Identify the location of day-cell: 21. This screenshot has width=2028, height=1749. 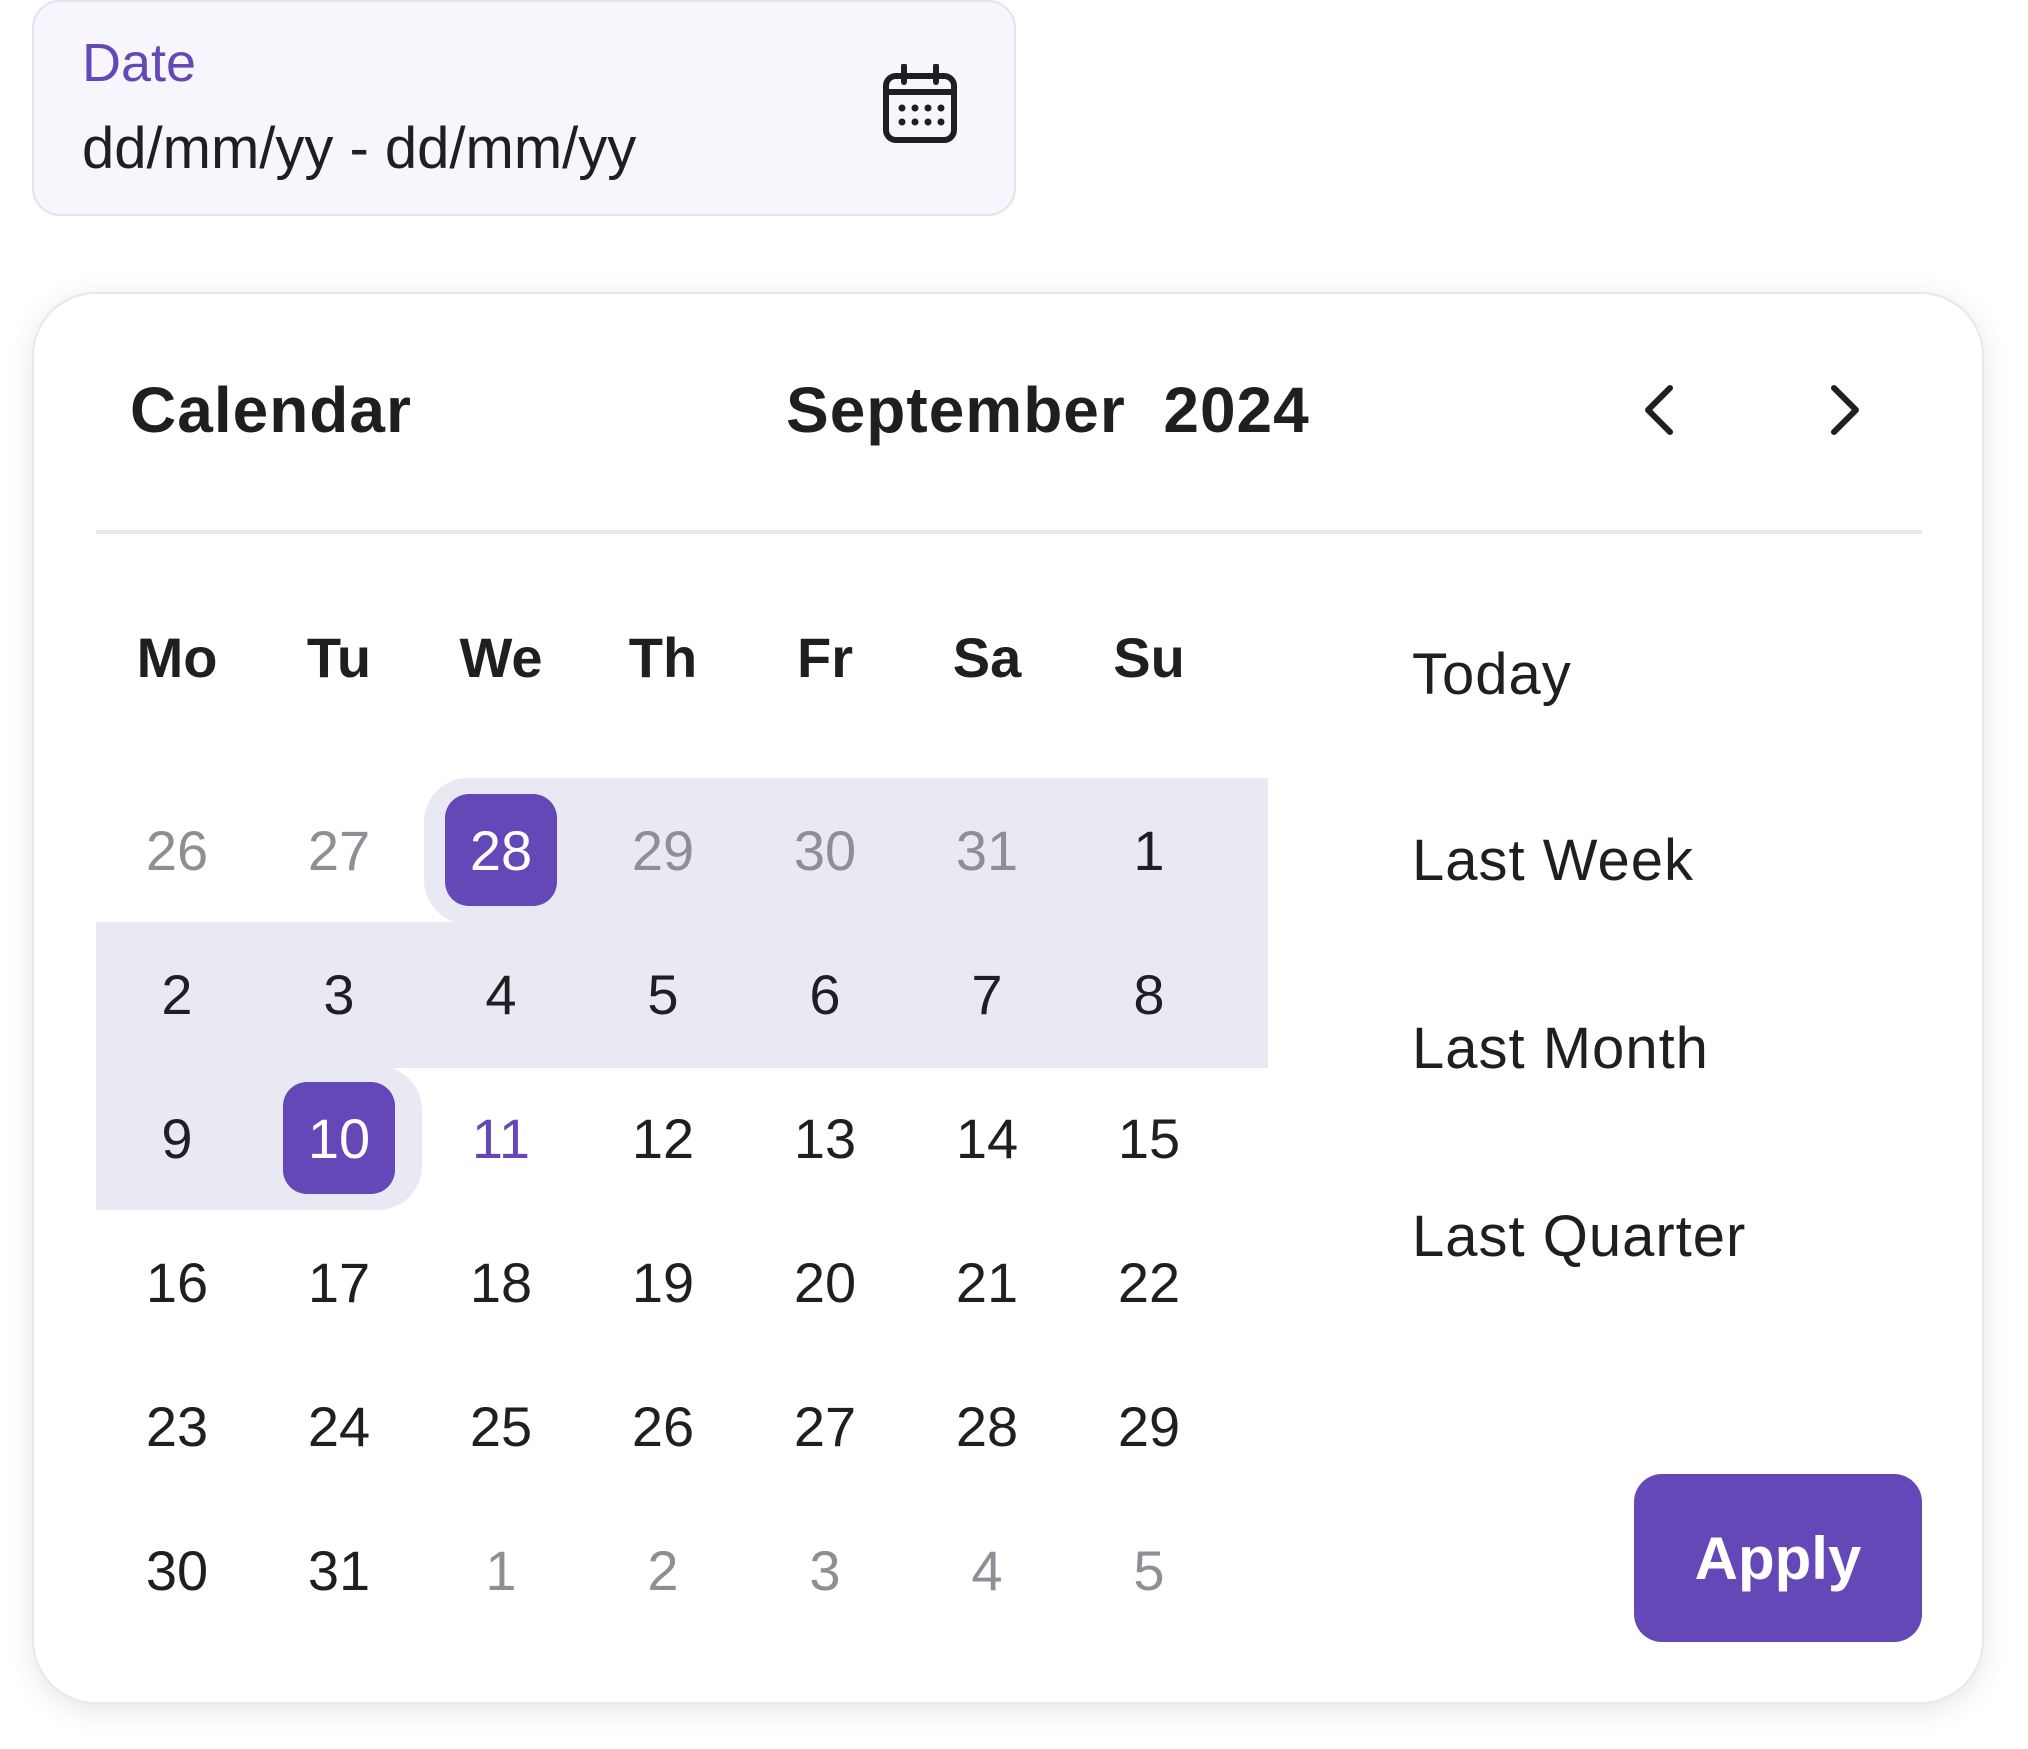
(987, 1282).